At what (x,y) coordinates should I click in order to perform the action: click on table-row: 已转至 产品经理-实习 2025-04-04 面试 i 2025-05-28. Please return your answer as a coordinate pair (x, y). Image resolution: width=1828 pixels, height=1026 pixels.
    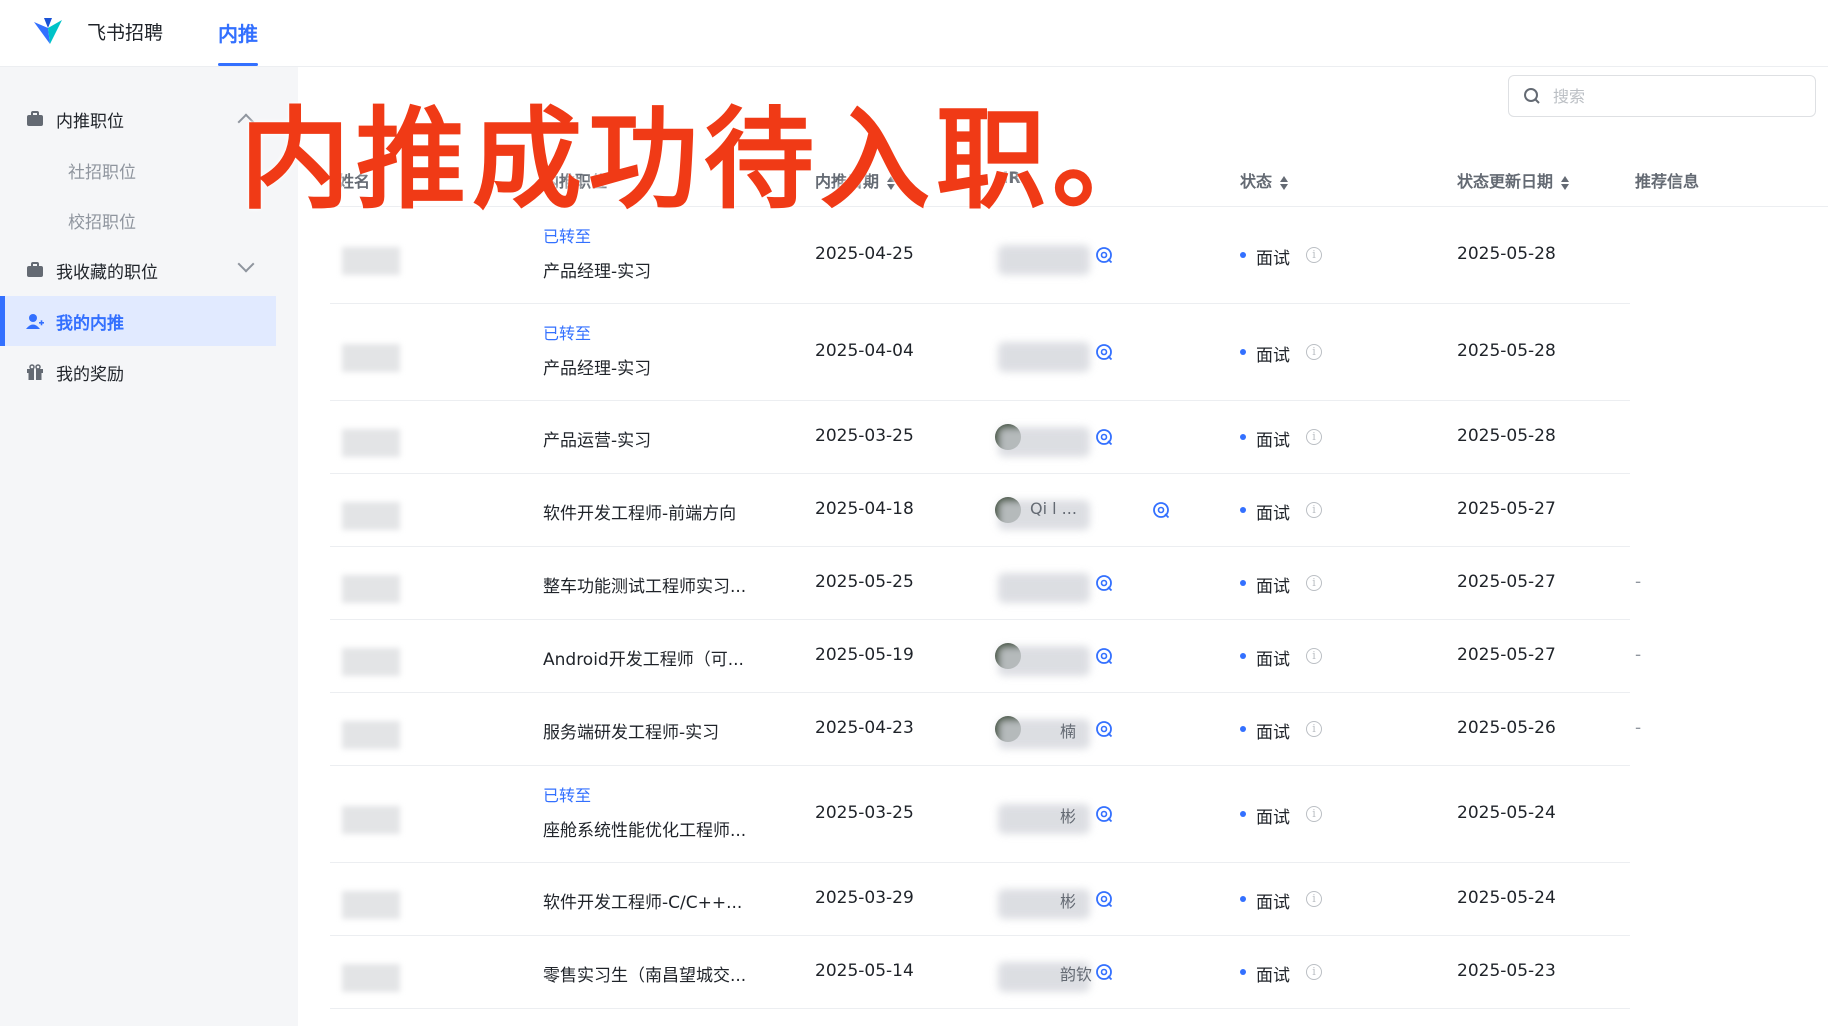
    Looking at the image, I should click on (980, 352).